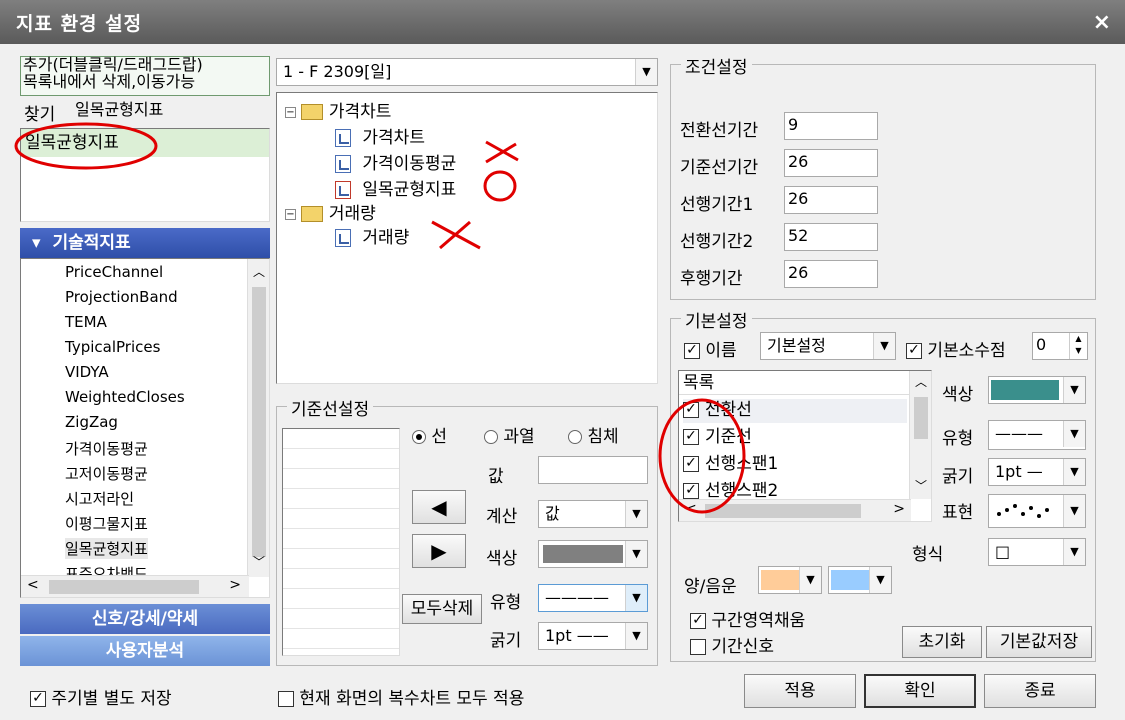  I want to click on series-hscroll: < >, so click(795, 510).